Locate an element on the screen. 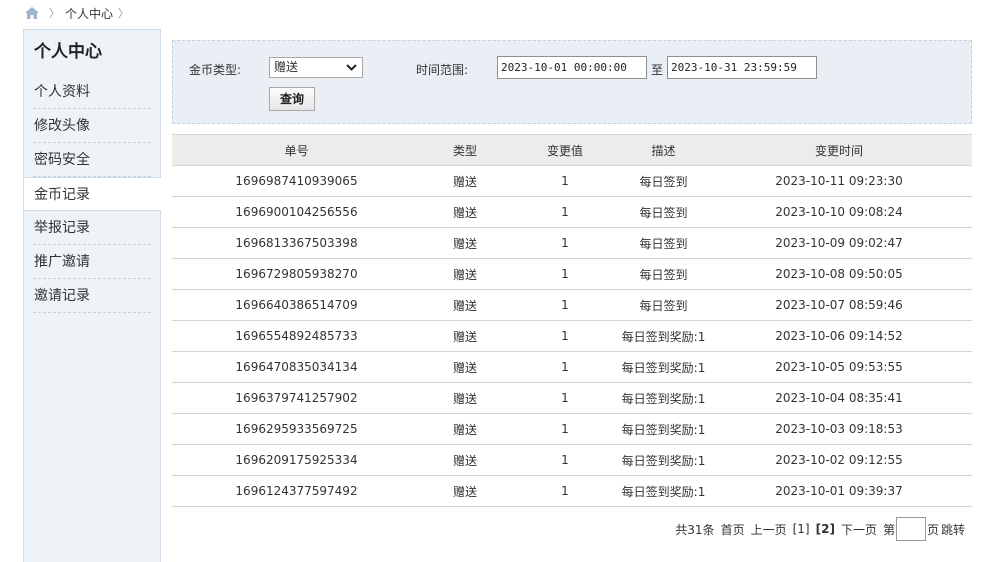 The image size is (987, 562). sidebar-item-report-records: 举报记录 is located at coordinates (92, 228).